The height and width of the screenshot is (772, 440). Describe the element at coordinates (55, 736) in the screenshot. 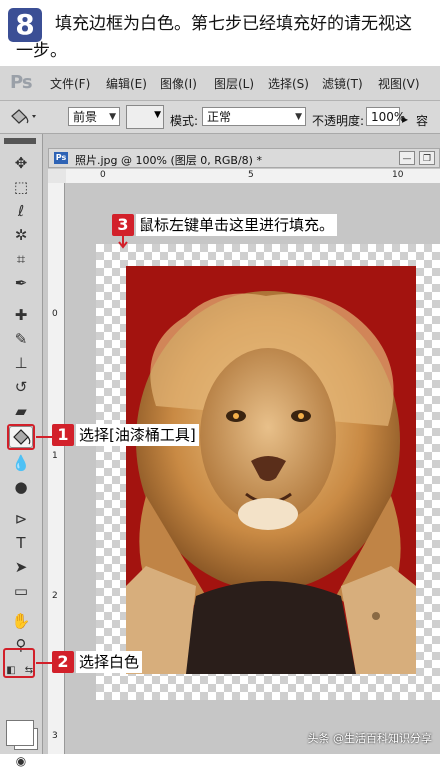

I see `ruler-tick-label: 3` at that location.